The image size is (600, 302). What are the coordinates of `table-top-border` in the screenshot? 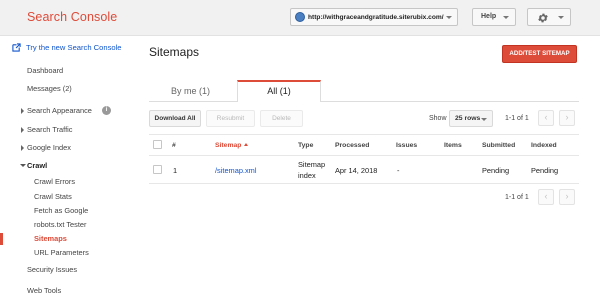 It's located at (364, 134).